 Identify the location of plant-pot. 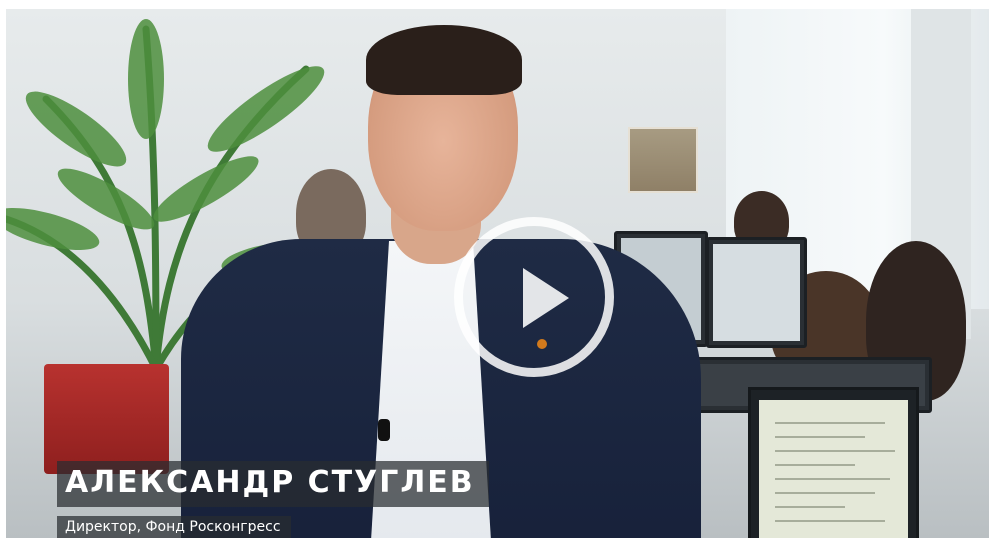
(106, 419).